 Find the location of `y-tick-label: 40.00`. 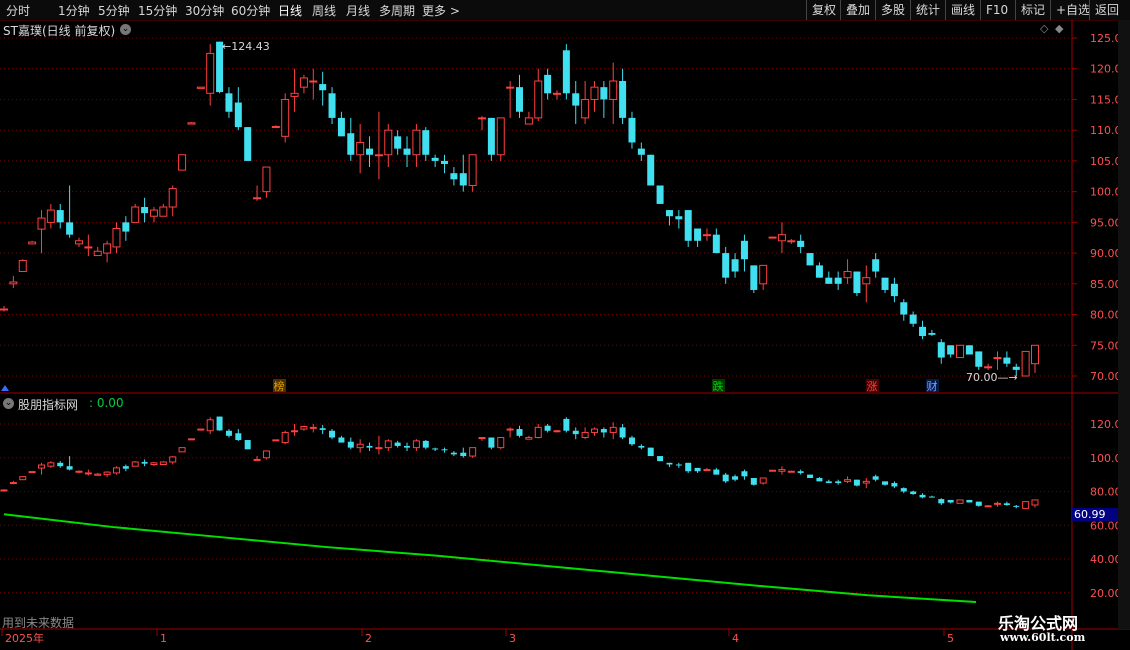

y-tick-label: 40.00 is located at coordinates (1106, 559).